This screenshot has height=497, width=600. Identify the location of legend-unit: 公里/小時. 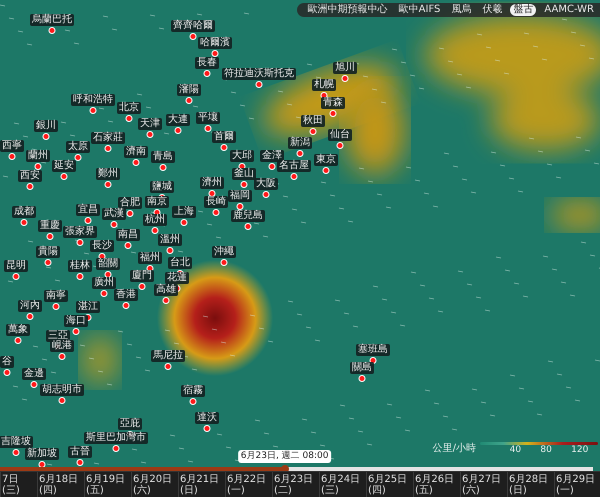
(454, 448).